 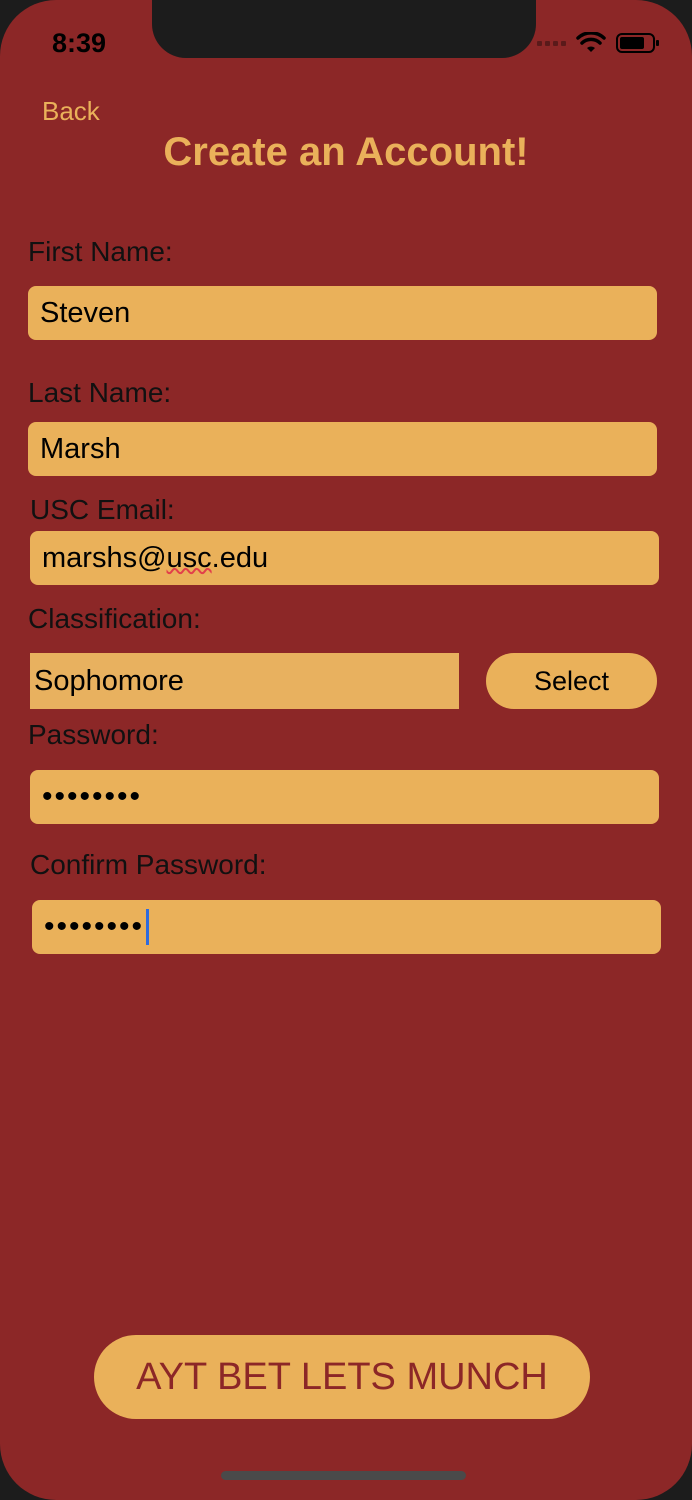 What do you see at coordinates (591, 42) in the screenshot?
I see `wifi-icon` at bounding box center [591, 42].